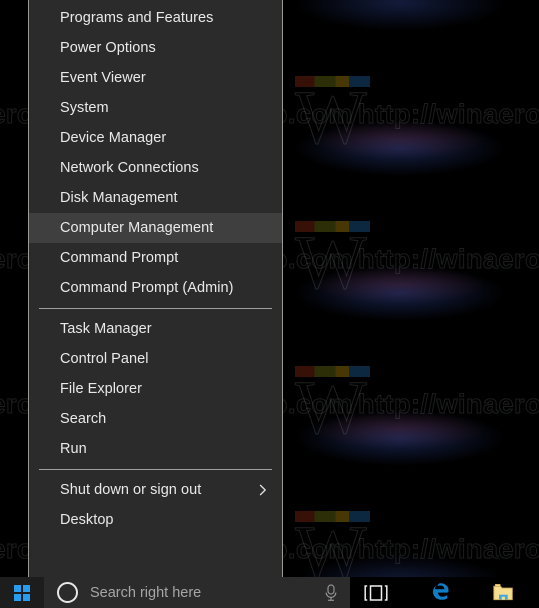 This screenshot has height=608, width=539. I want to click on menu-item-device-manager: Device Manager, so click(155, 138).